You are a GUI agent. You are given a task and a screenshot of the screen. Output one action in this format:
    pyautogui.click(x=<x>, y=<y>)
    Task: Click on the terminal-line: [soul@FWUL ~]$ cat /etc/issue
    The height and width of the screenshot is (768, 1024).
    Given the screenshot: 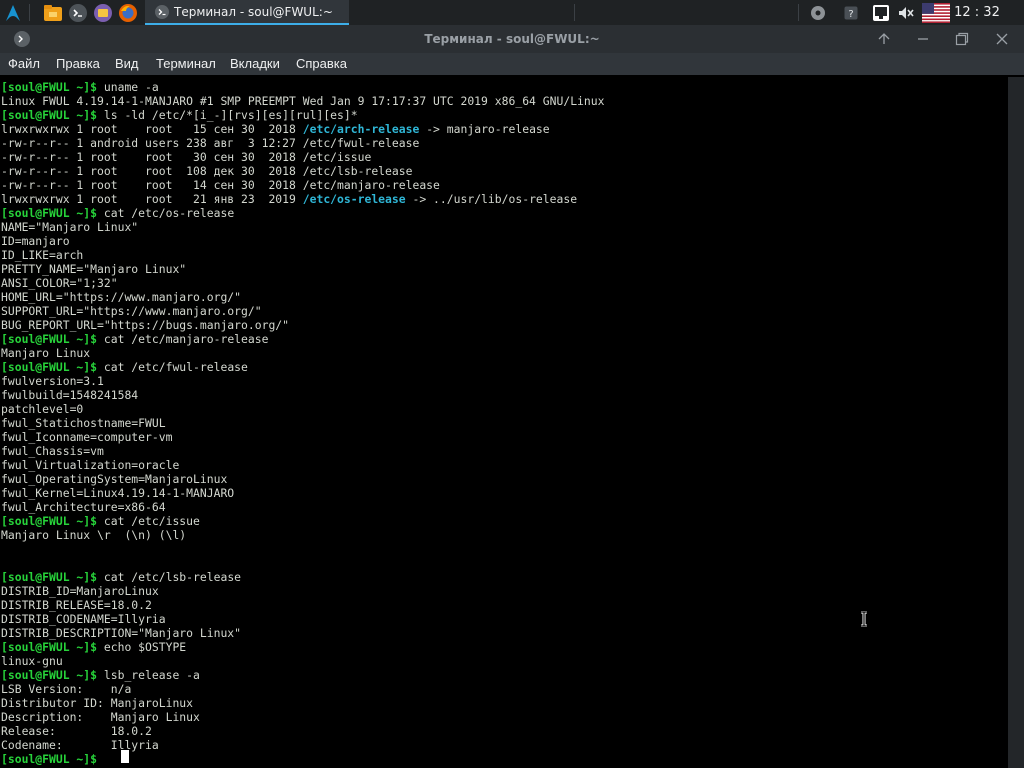 What is the action you would take?
    pyautogui.click(x=100, y=521)
    